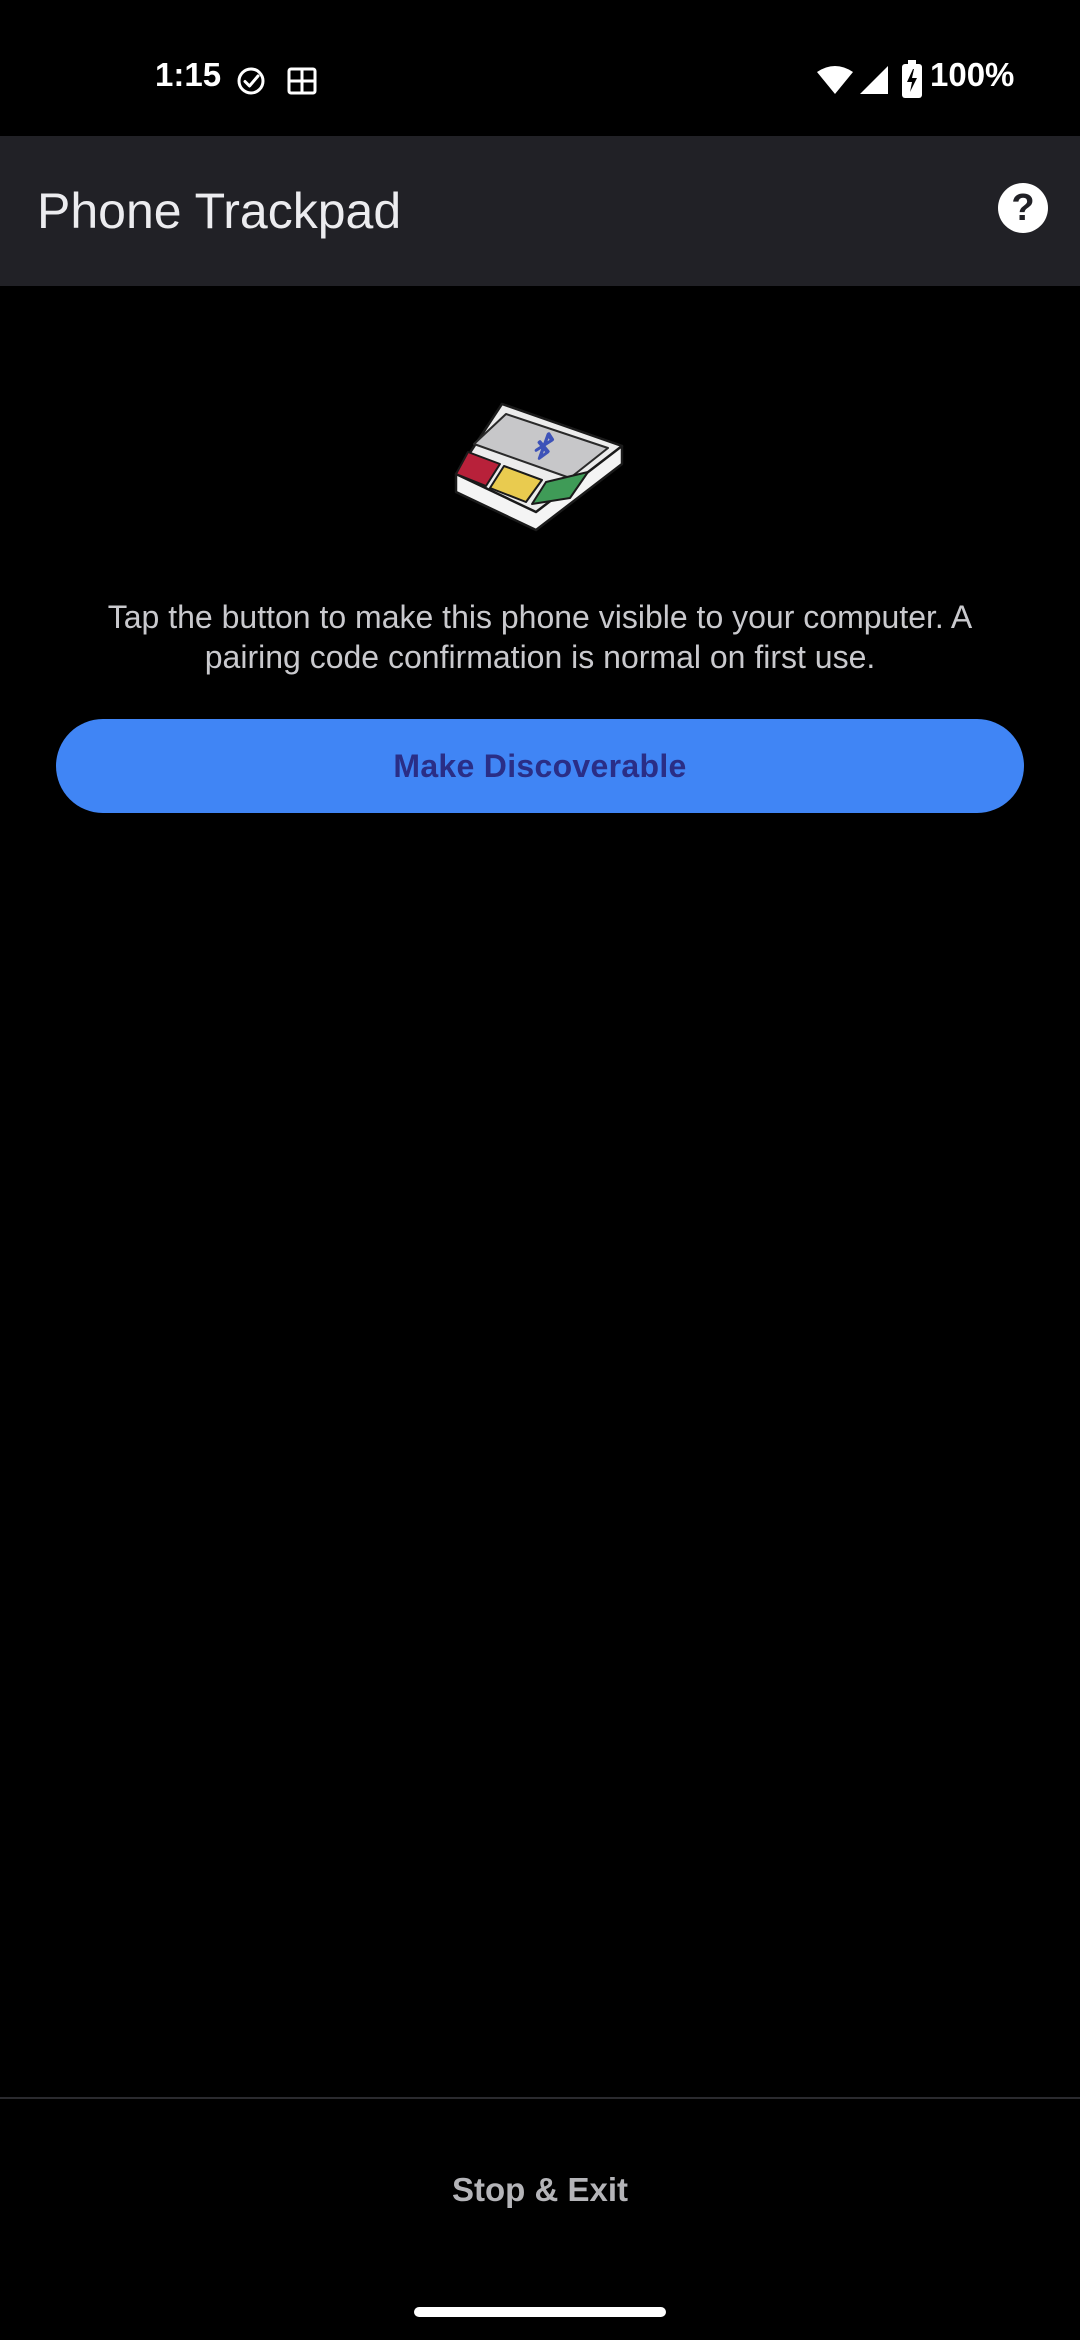 This screenshot has height=2340, width=1080. What do you see at coordinates (539, 467) in the screenshot?
I see `trackpad-illustration` at bounding box center [539, 467].